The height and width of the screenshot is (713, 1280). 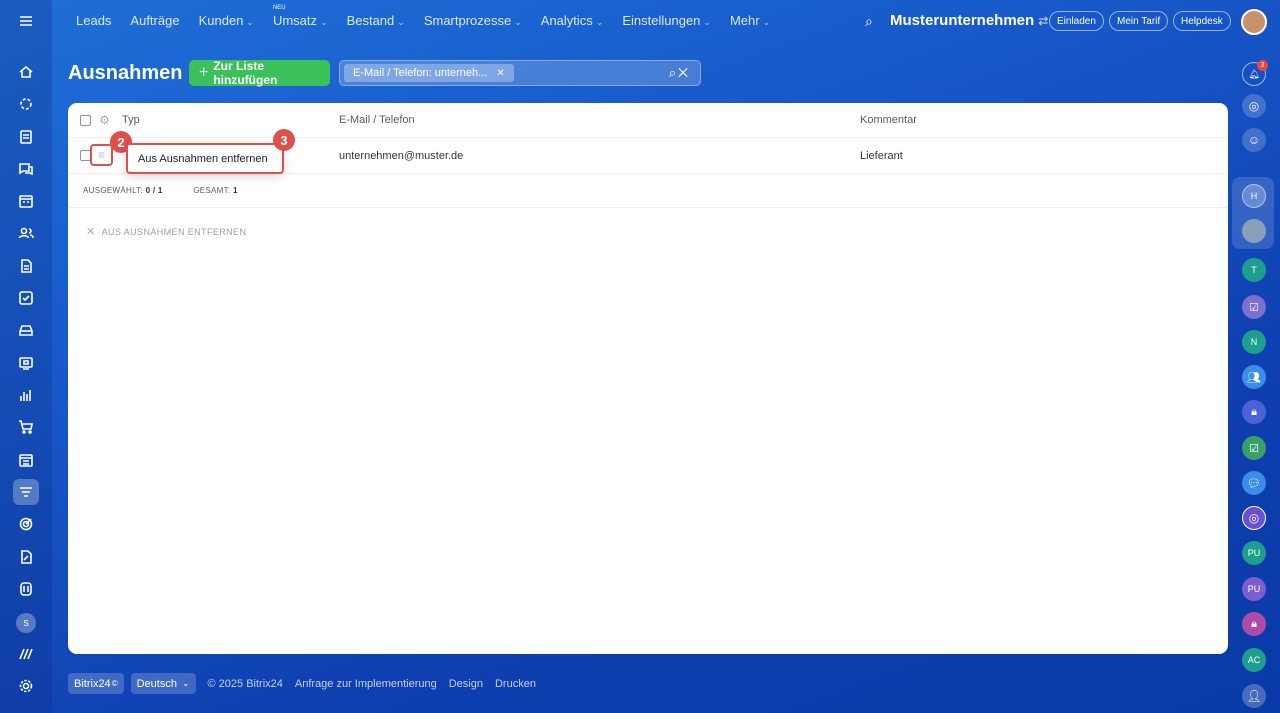 I want to click on context-menu-remove-item: Aus Ausnahmen entfernen, so click(x=205, y=158).